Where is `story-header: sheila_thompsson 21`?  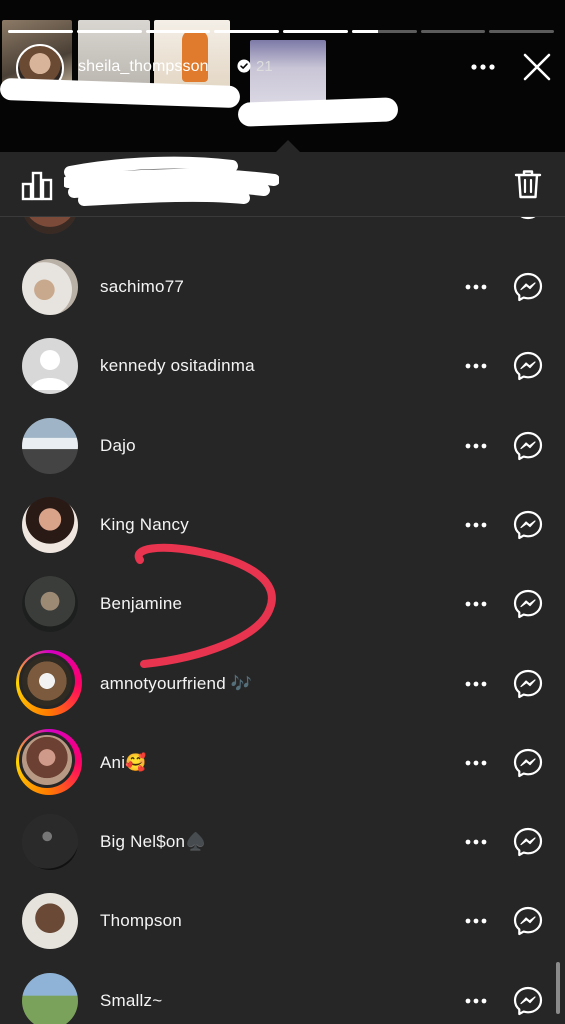
story-header: sheila_thompsson 21 is located at coordinates (282, 76).